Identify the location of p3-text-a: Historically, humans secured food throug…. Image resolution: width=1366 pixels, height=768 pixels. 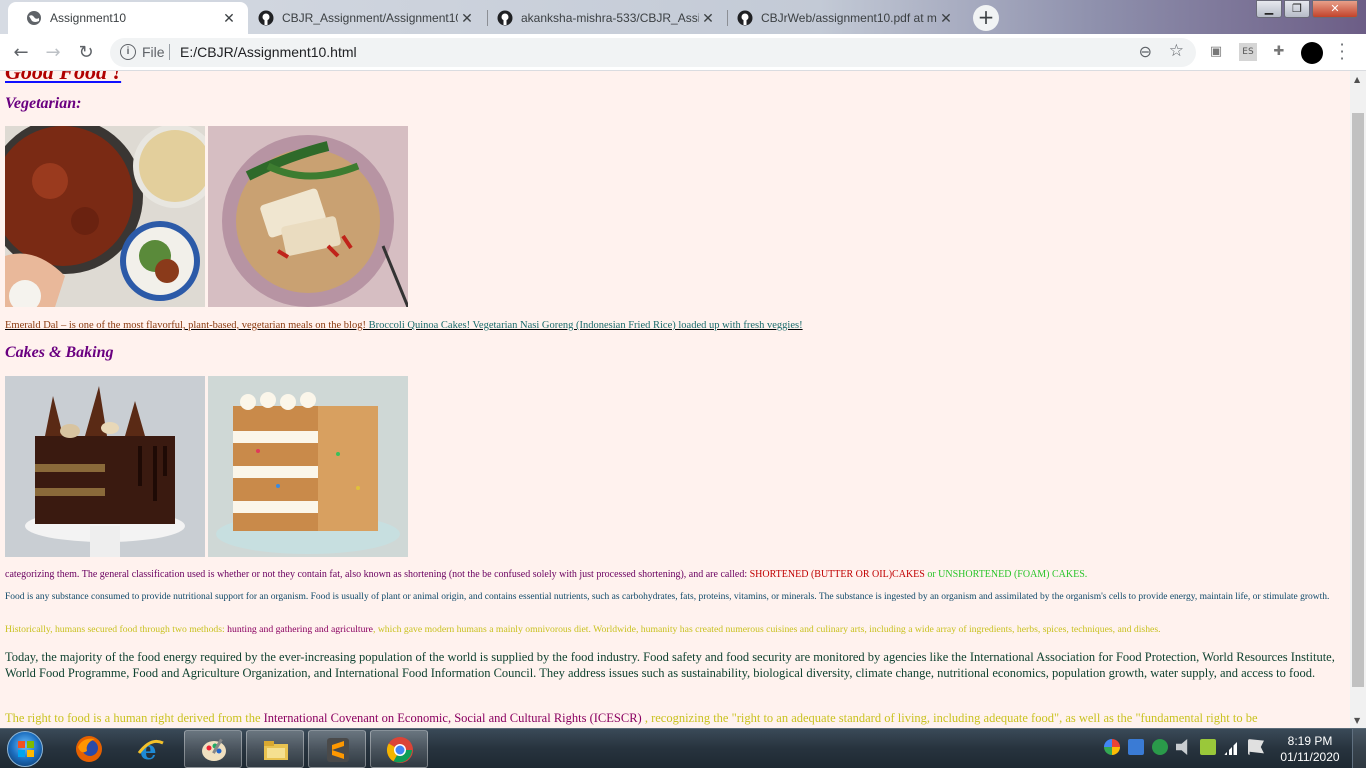
(116, 629).